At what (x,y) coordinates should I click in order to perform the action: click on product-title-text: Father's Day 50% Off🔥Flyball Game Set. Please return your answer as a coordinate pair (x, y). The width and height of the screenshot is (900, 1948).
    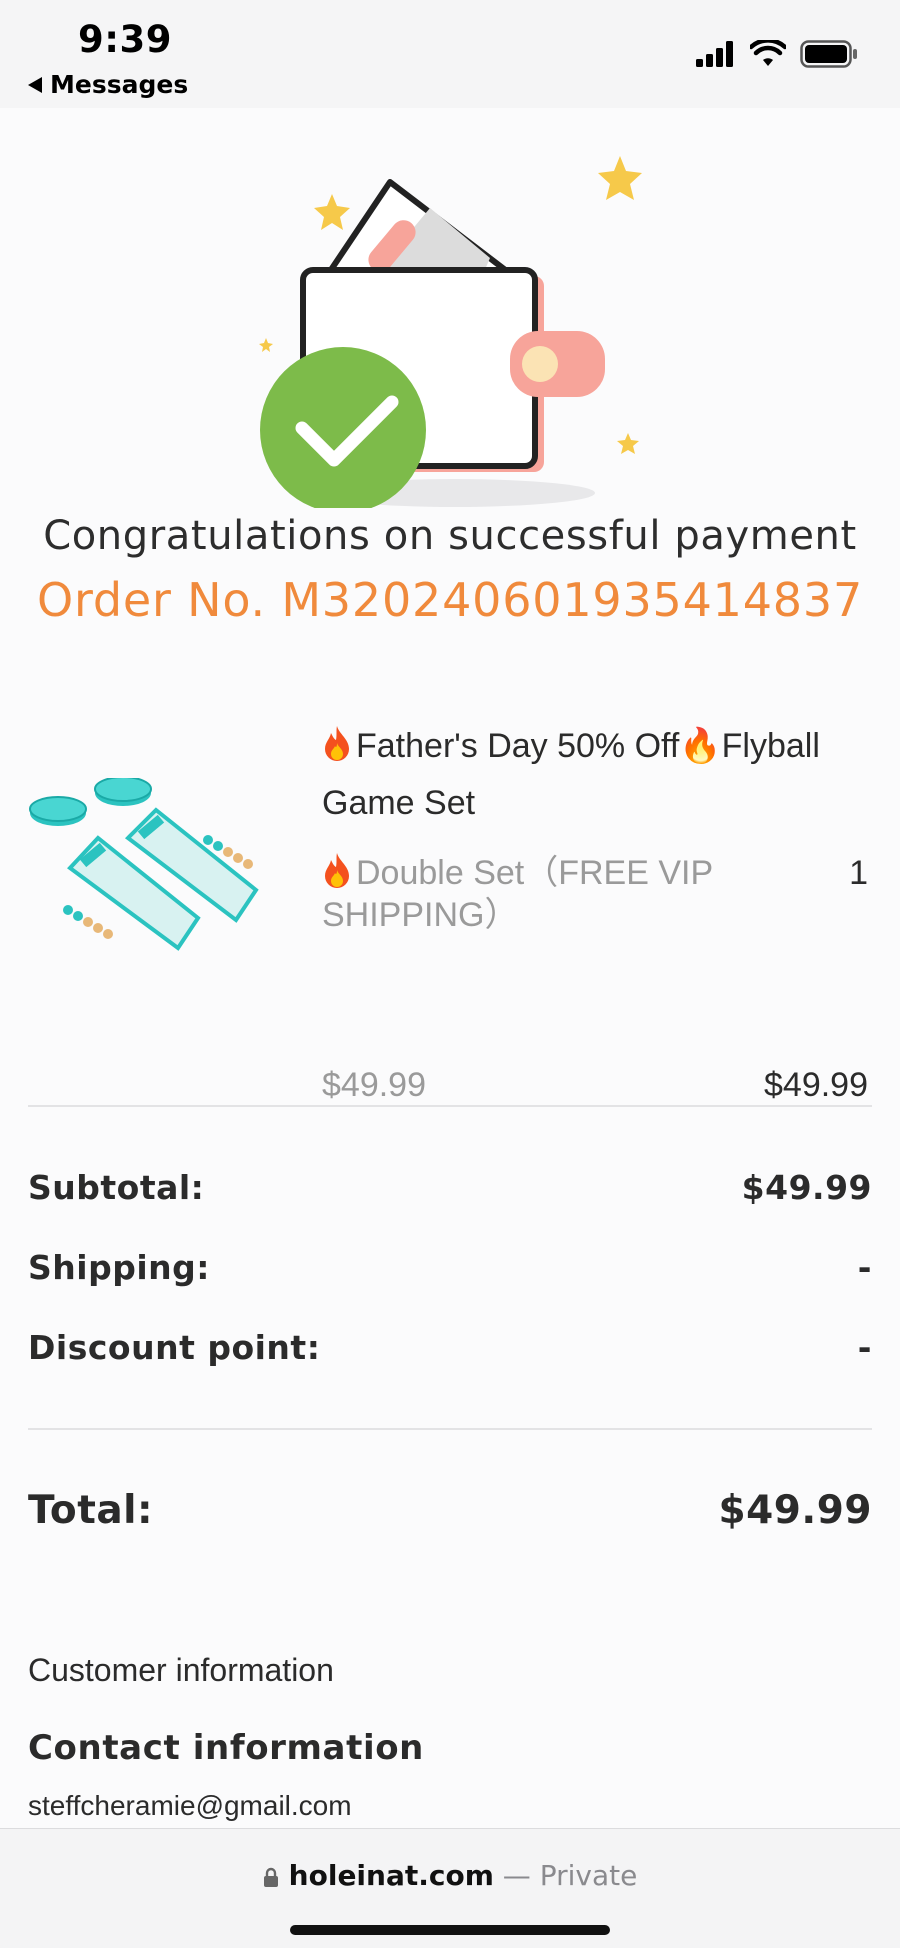
    Looking at the image, I should click on (571, 774).